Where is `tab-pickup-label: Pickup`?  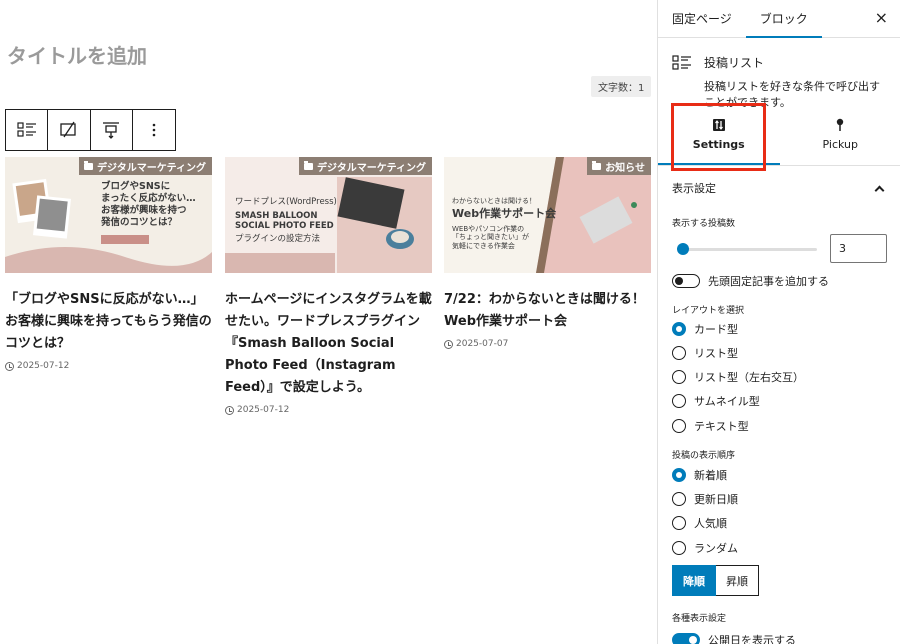
tab-pickup-label: Pickup is located at coordinates (840, 144).